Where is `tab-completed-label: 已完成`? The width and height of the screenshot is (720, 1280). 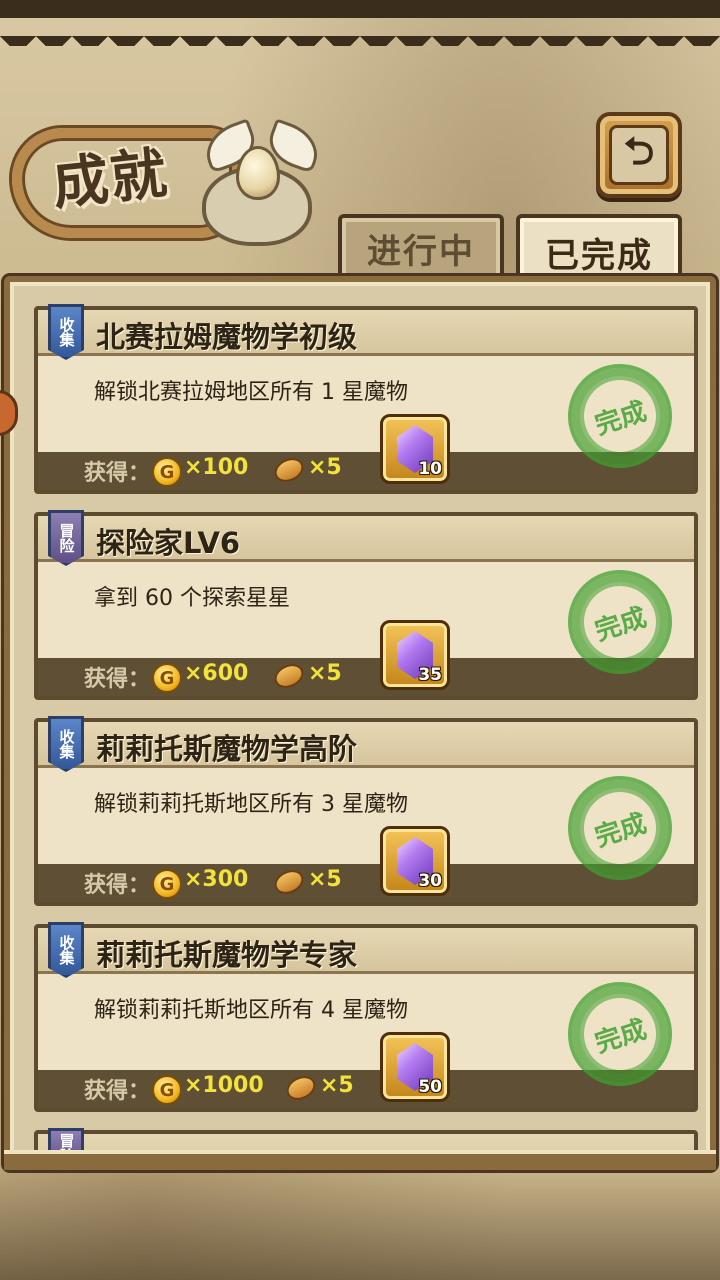
tab-completed-label: 已完成 is located at coordinates (599, 255).